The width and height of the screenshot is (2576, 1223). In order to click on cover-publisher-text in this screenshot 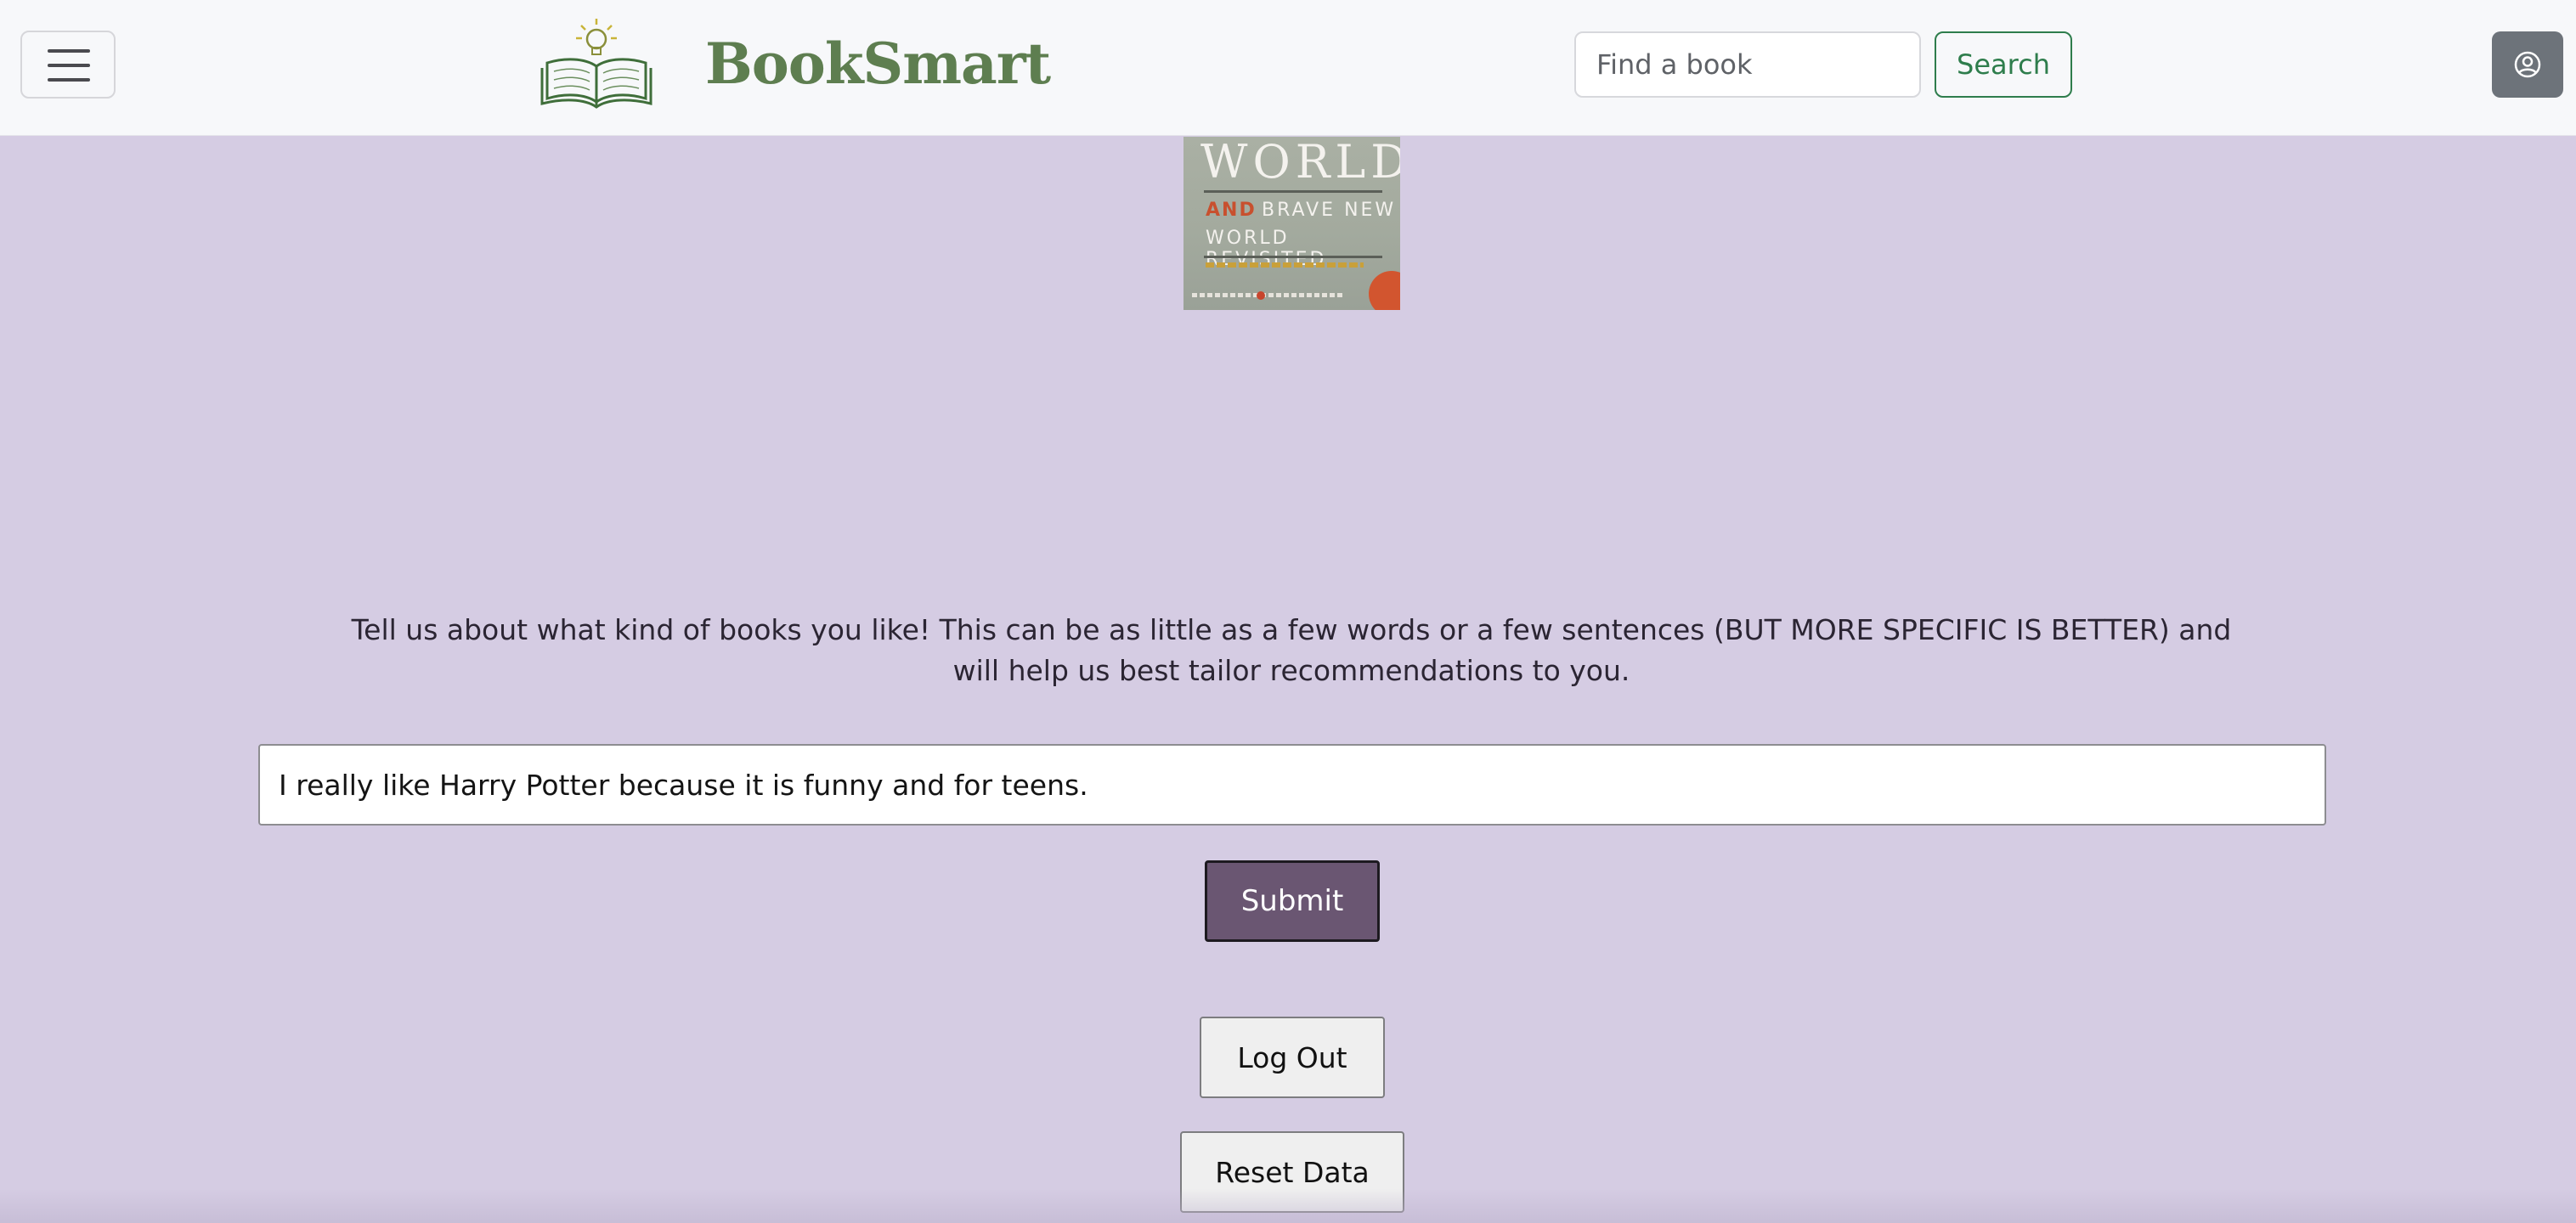, I will do `click(1268, 295)`.